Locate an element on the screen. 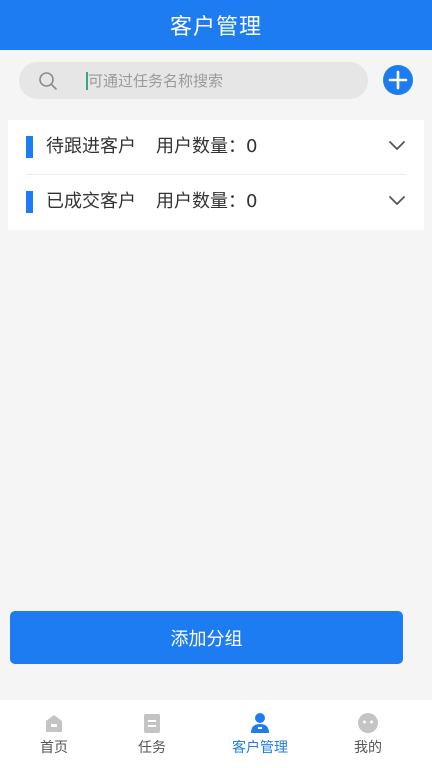  tab-mine: 我的 is located at coordinates (368, 734).